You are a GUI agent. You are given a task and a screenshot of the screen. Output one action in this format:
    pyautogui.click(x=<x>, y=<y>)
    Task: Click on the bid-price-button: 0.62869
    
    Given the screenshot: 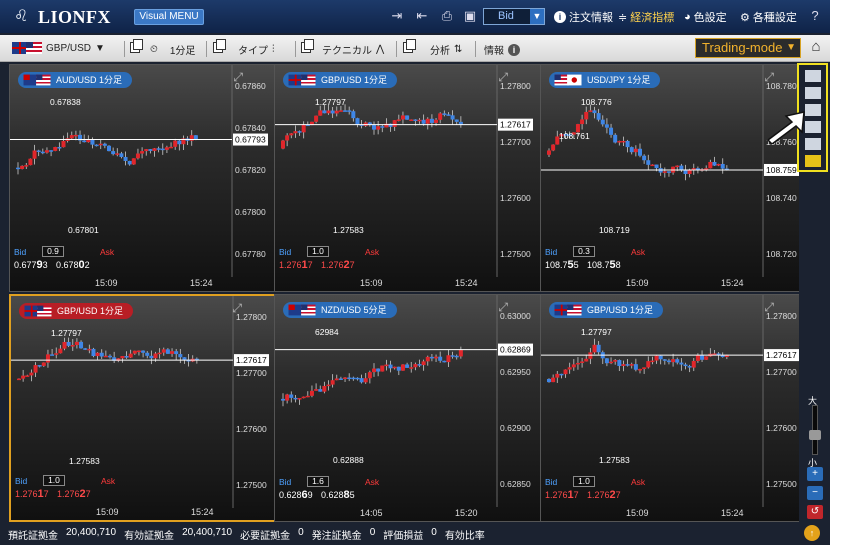 What is the action you would take?
    pyautogui.click(x=296, y=495)
    